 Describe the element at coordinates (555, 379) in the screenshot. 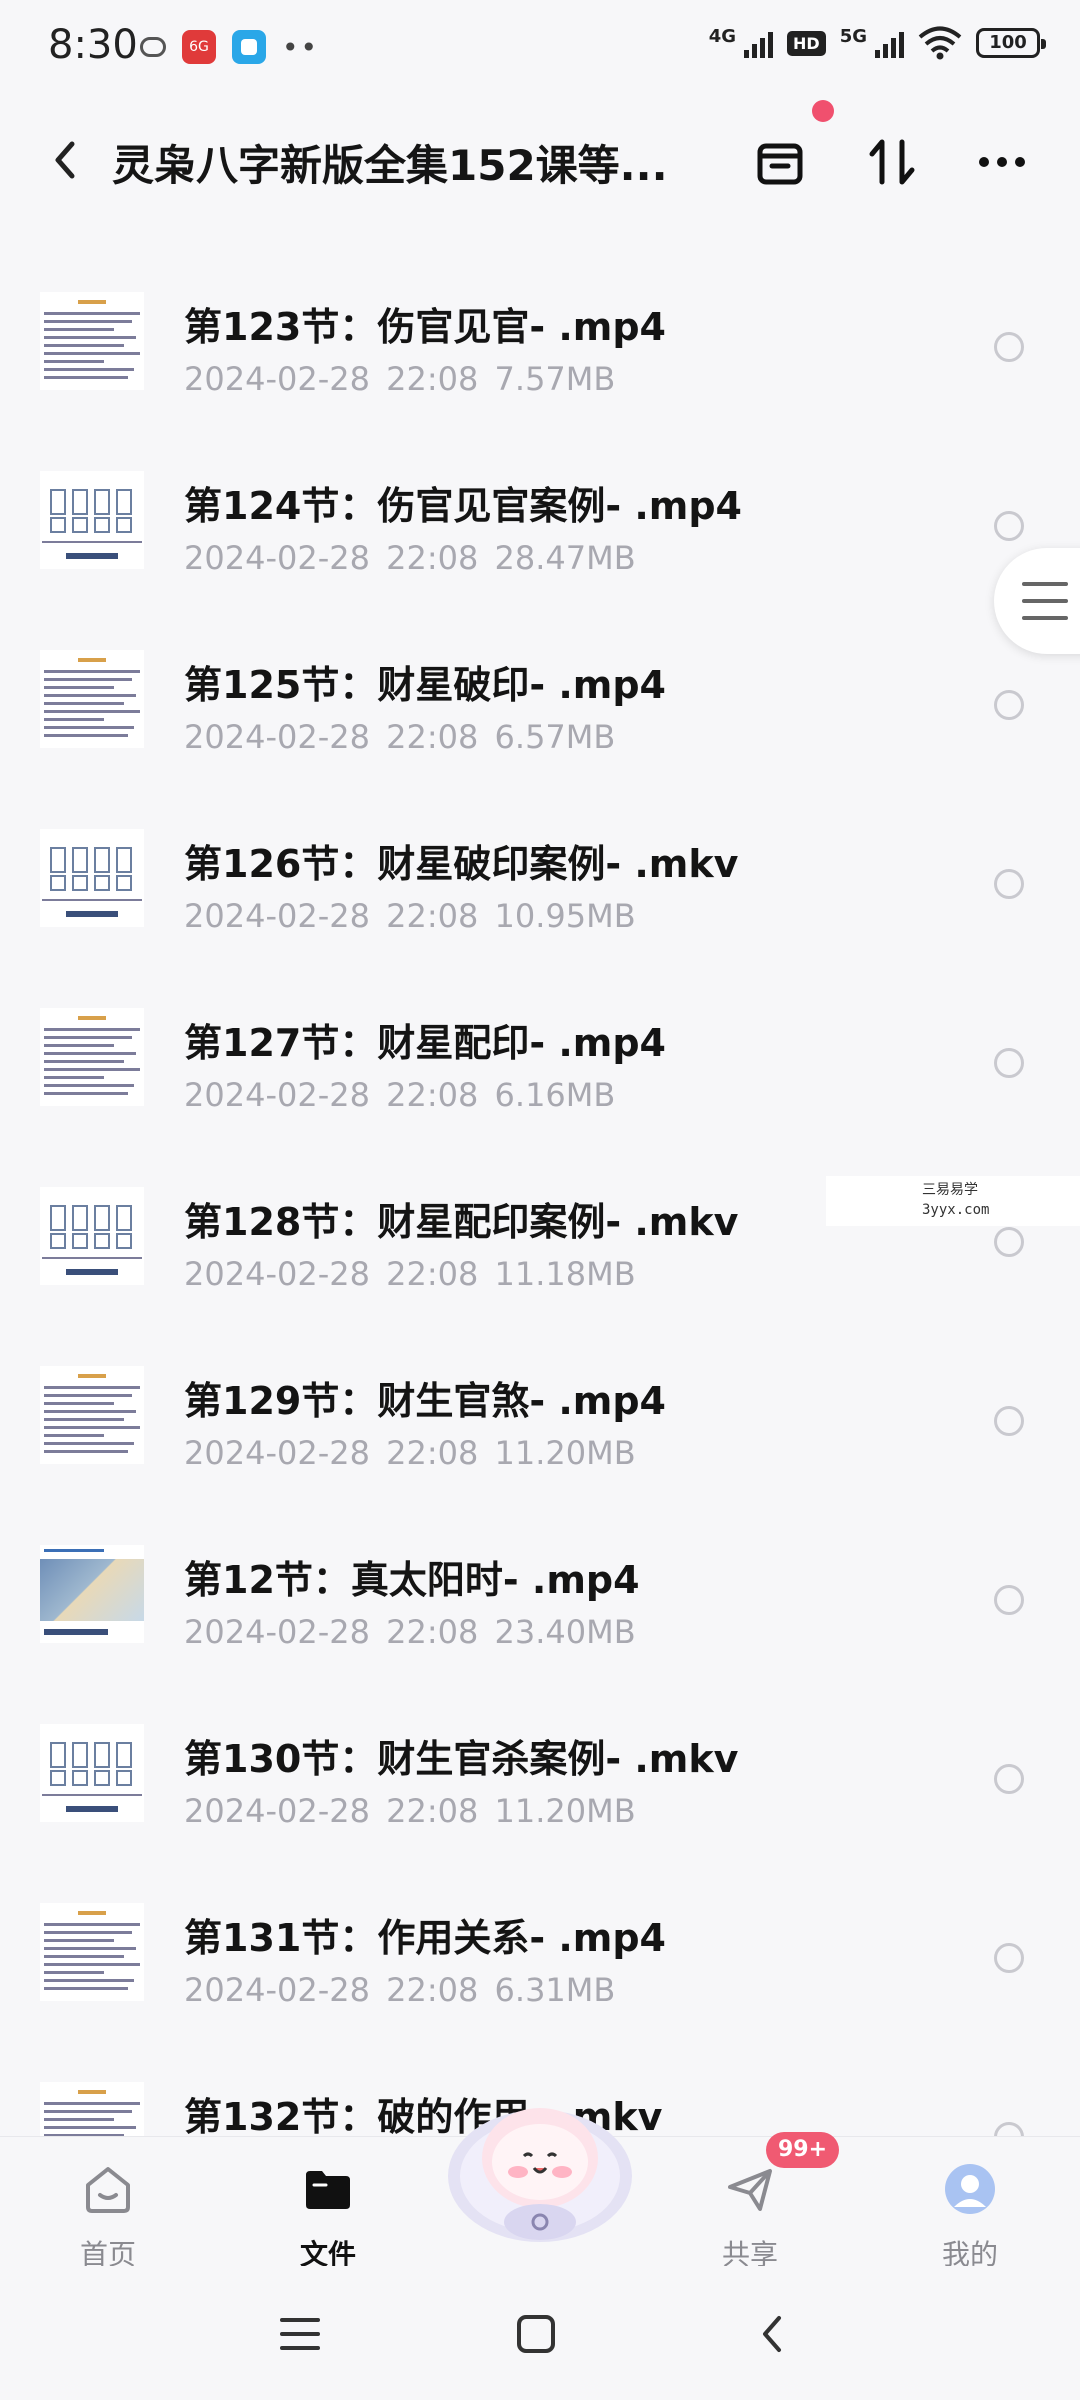

I see `file-size: 7.57MB` at that location.